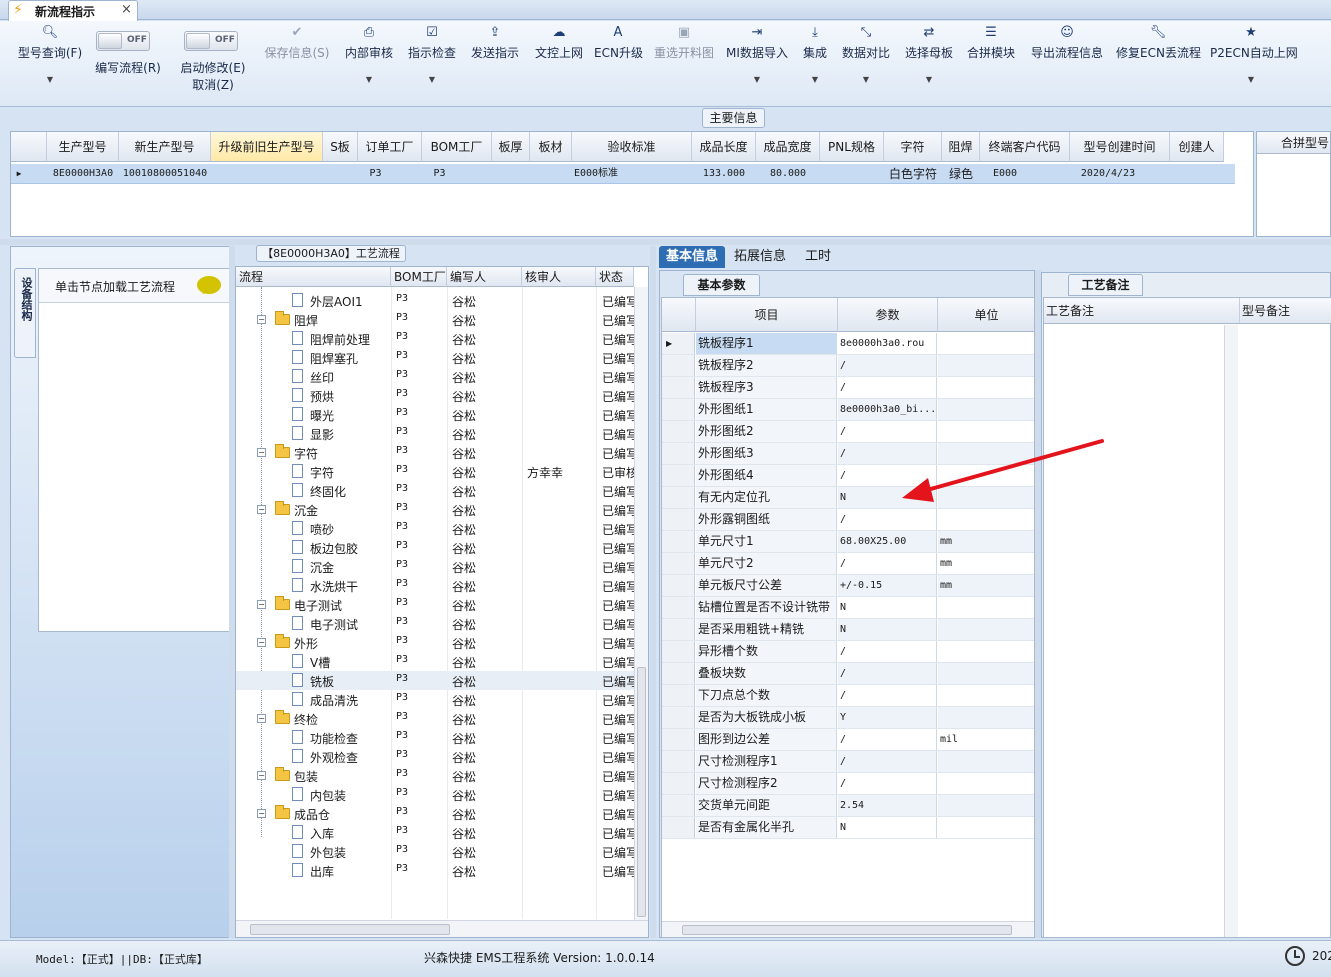 This screenshot has width=1331, height=977. Describe the element at coordinates (313, 277) in the screenshot. I see `col-header: 流程` at that location.